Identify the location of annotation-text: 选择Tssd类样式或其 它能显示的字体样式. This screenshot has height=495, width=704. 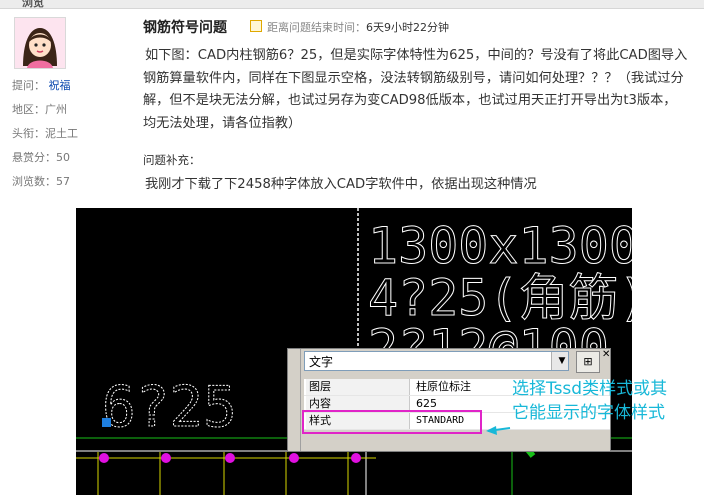
(589, 401).